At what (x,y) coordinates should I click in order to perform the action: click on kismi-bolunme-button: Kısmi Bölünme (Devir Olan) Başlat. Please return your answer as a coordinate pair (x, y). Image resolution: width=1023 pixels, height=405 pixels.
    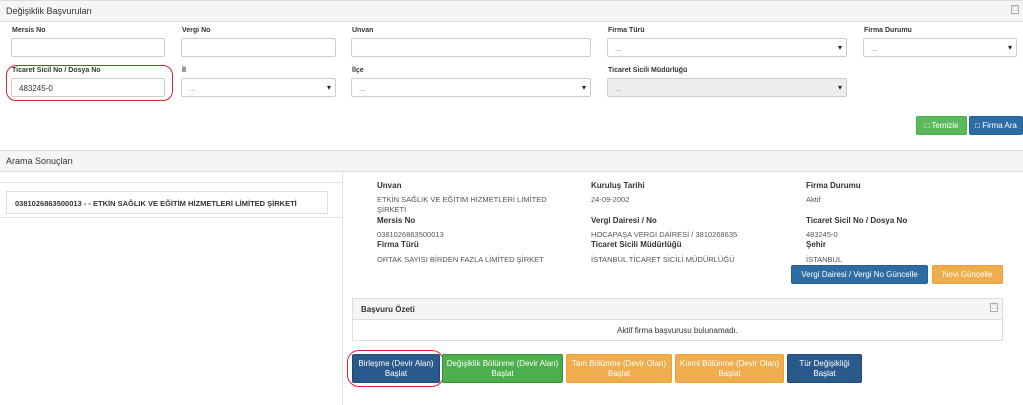
    Looking at the image, I should click on (729, 368).